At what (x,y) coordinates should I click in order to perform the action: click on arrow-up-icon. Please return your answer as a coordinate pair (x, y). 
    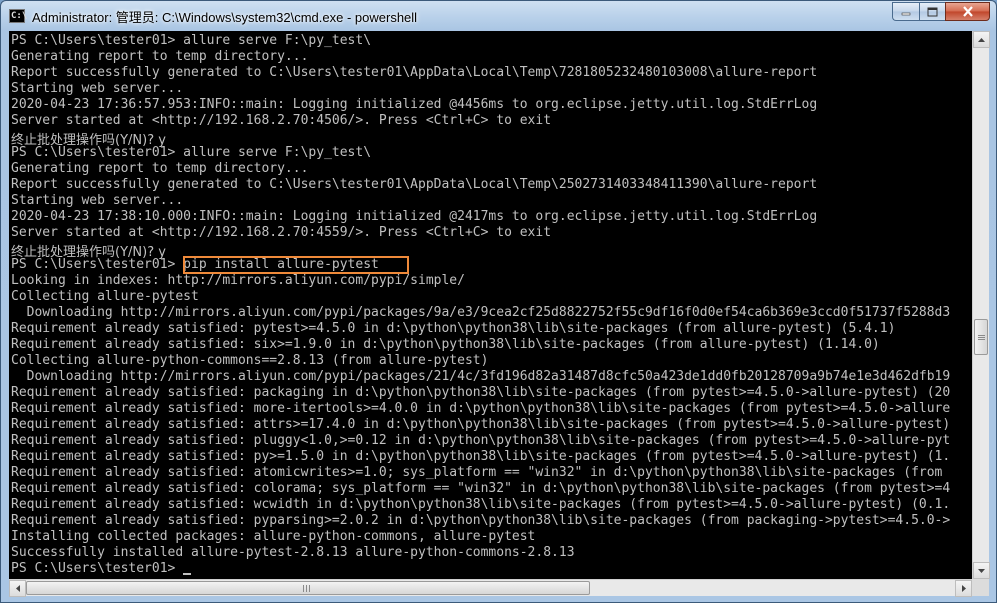
    Looking at the image, I should click on (981, 39).